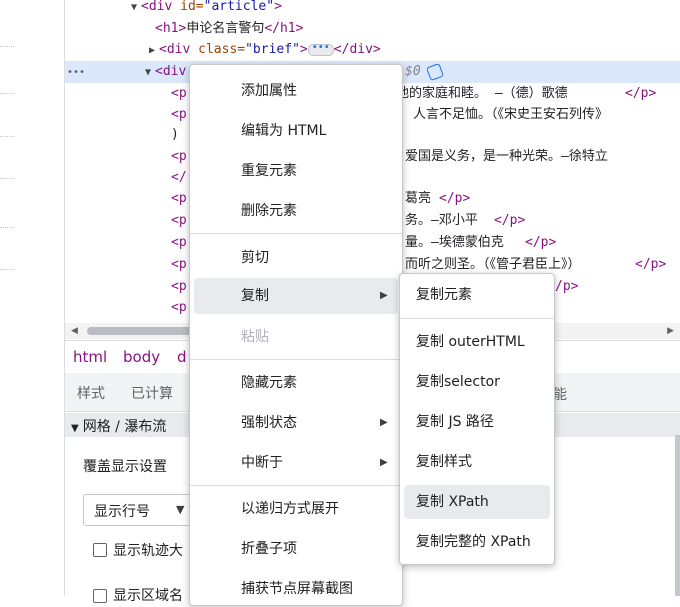  What do you see at coordinates (152, 393) in the screenshot?
I see `tab-computed: 已计算` at bounding box center [152, 393].